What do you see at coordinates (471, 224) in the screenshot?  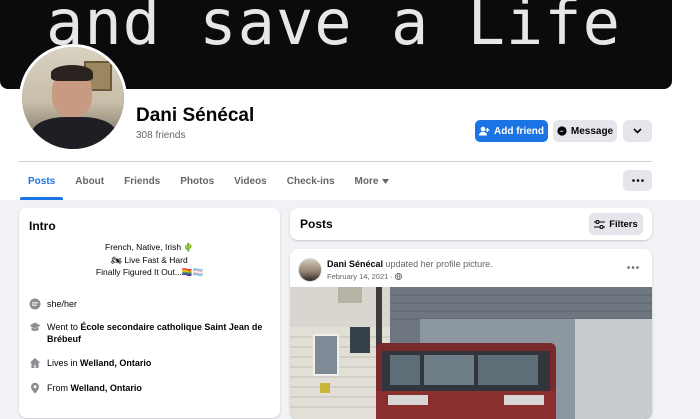 I see `posts-header-card: Posts Filters` at bounding box center [471, 224].